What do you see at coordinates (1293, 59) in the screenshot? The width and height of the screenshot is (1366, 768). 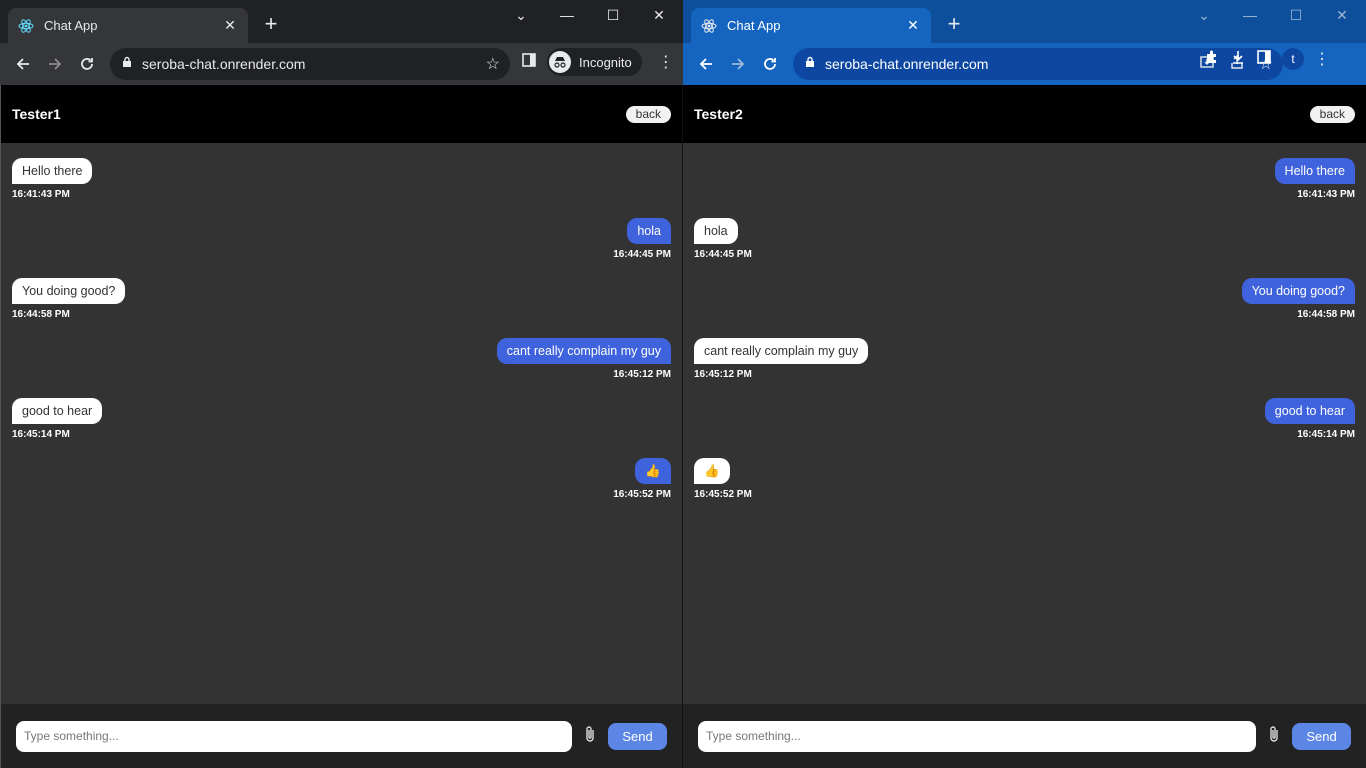 I see `profile-avatar: t` at bounding box center [1293, 59].